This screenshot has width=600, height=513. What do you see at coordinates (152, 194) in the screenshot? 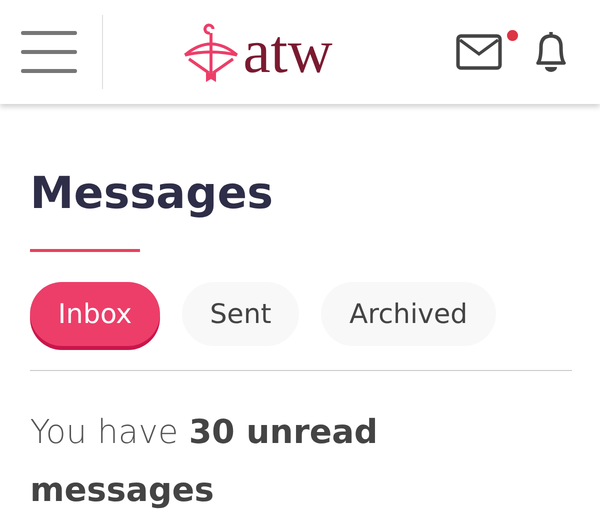
I see `page-title: Messages` at bounding box center [152, 194].